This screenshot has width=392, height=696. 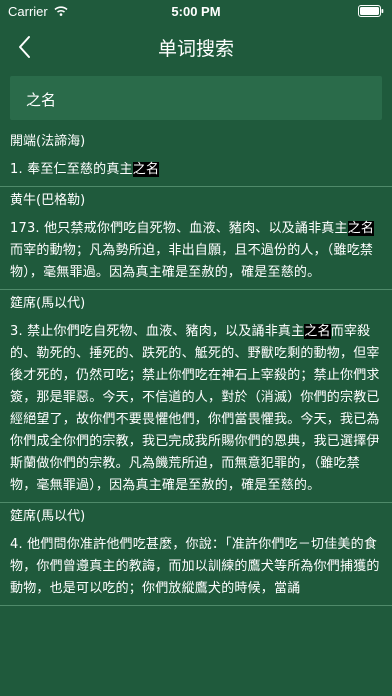 I want to click on battery-icon, so click(x=371, y=11).